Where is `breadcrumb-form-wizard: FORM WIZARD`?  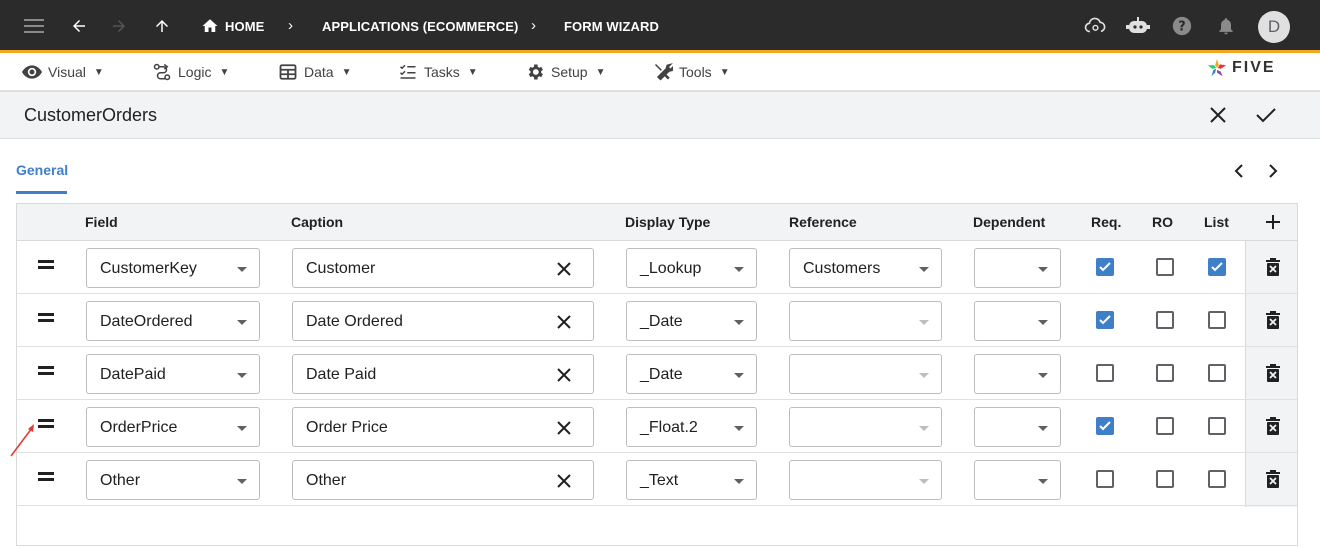
breadcrumb-form-wizard: FORM WIZARD is located at coordinates (611, 26).